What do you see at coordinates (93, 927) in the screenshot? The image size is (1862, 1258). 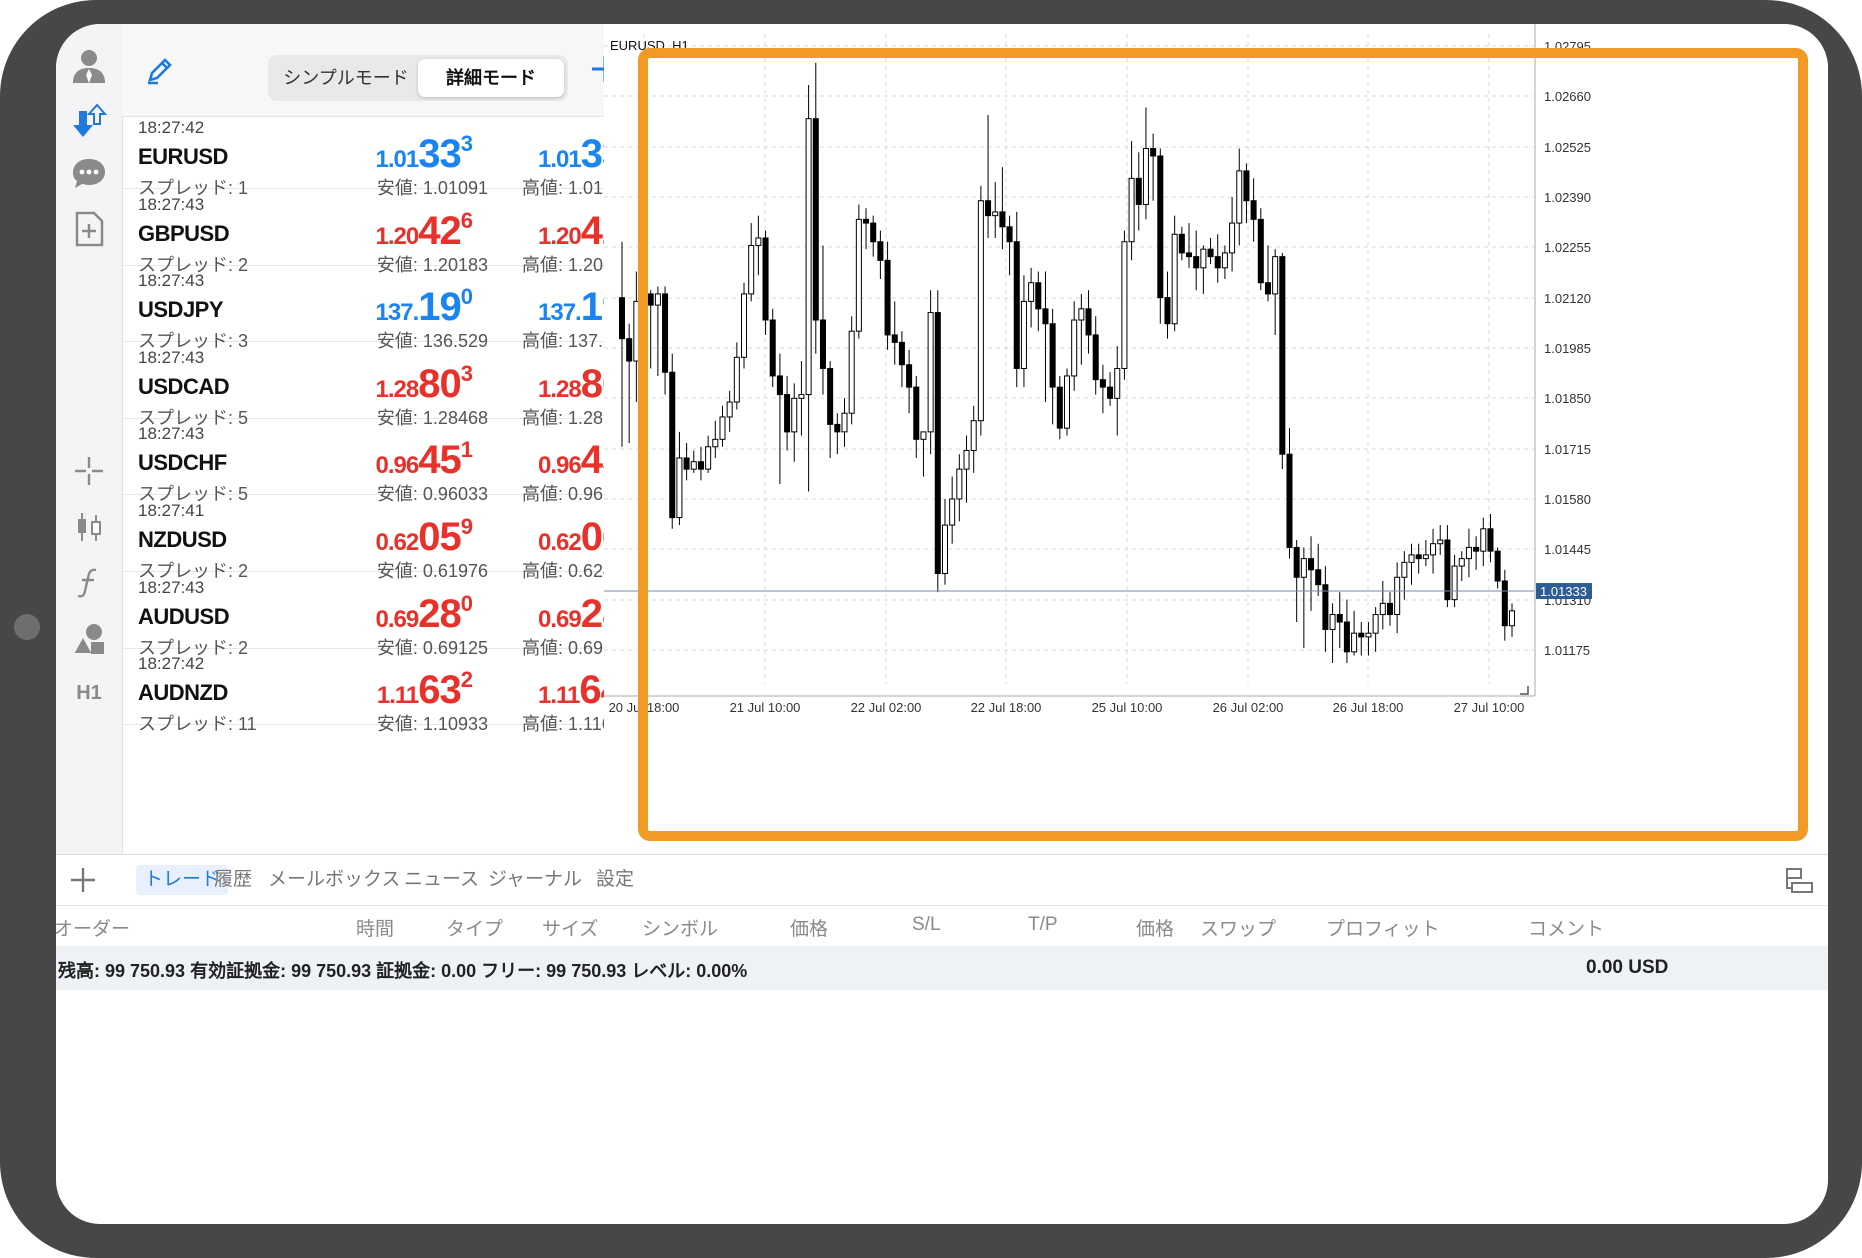 I see `col-order: オーダー` at bounding box center [93, 927].